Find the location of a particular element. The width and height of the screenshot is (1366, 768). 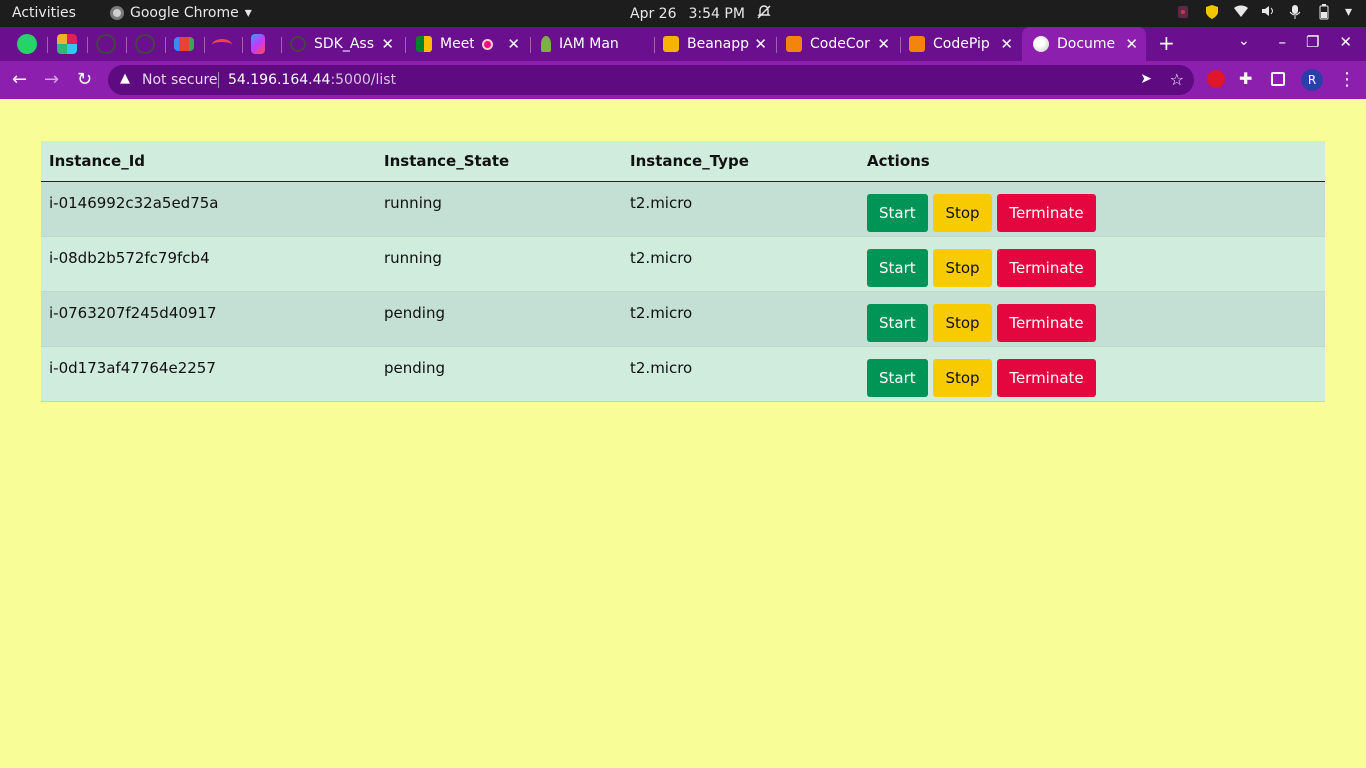

close-window-icon: ✕ is located at coordinates (1345, 42).